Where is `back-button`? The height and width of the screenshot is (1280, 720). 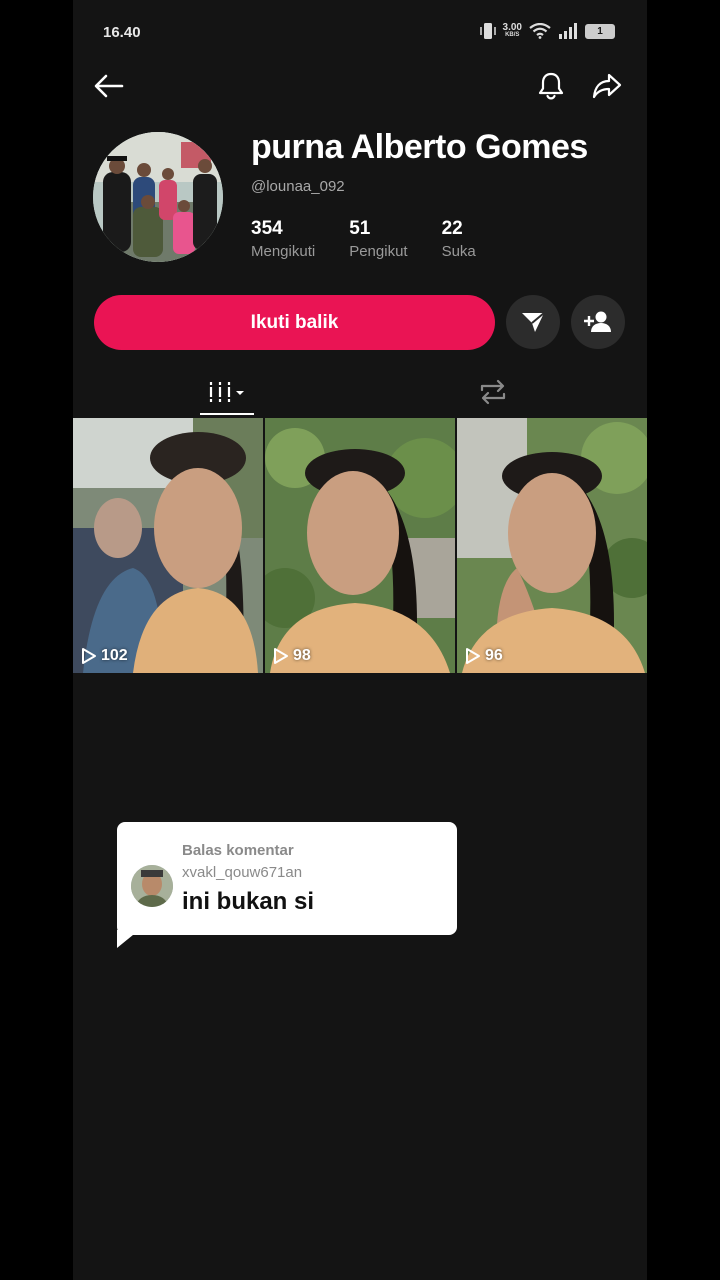 back-button is located at coordinates (109, 86).